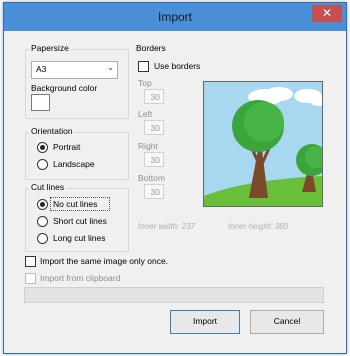 This screenshot has width=350, height=356. What do you see at coordinates (75, 204) in the screenshot?
I see `no-cut-lines-label: No cut lines` at bounding box center [75, 204].